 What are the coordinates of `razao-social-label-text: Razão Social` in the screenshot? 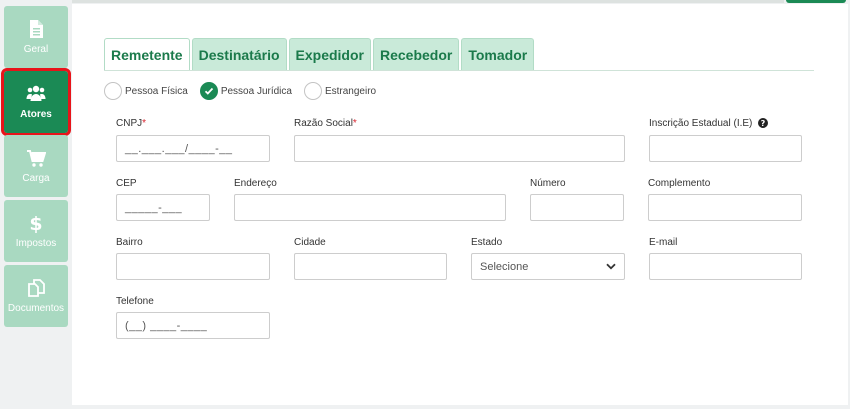 It's located at (323, 123).